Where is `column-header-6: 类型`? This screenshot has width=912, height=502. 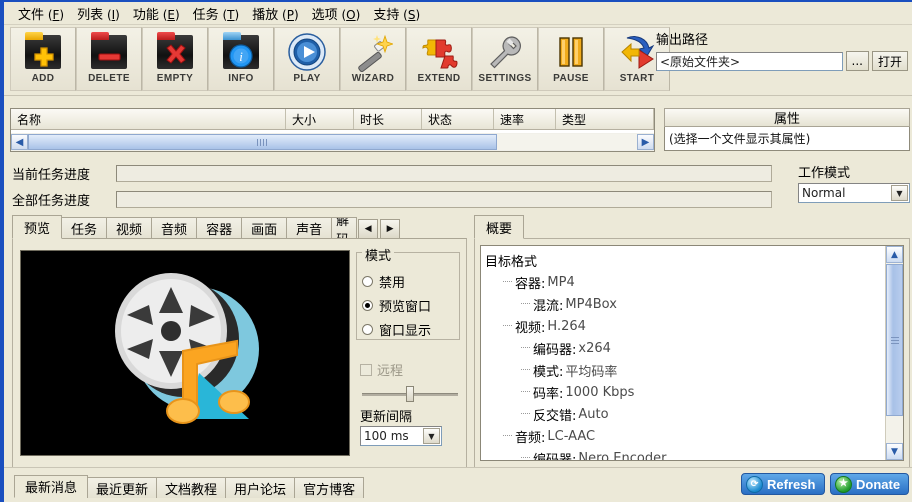 column-header-6: 类型 is located at coordinates (605, 119).